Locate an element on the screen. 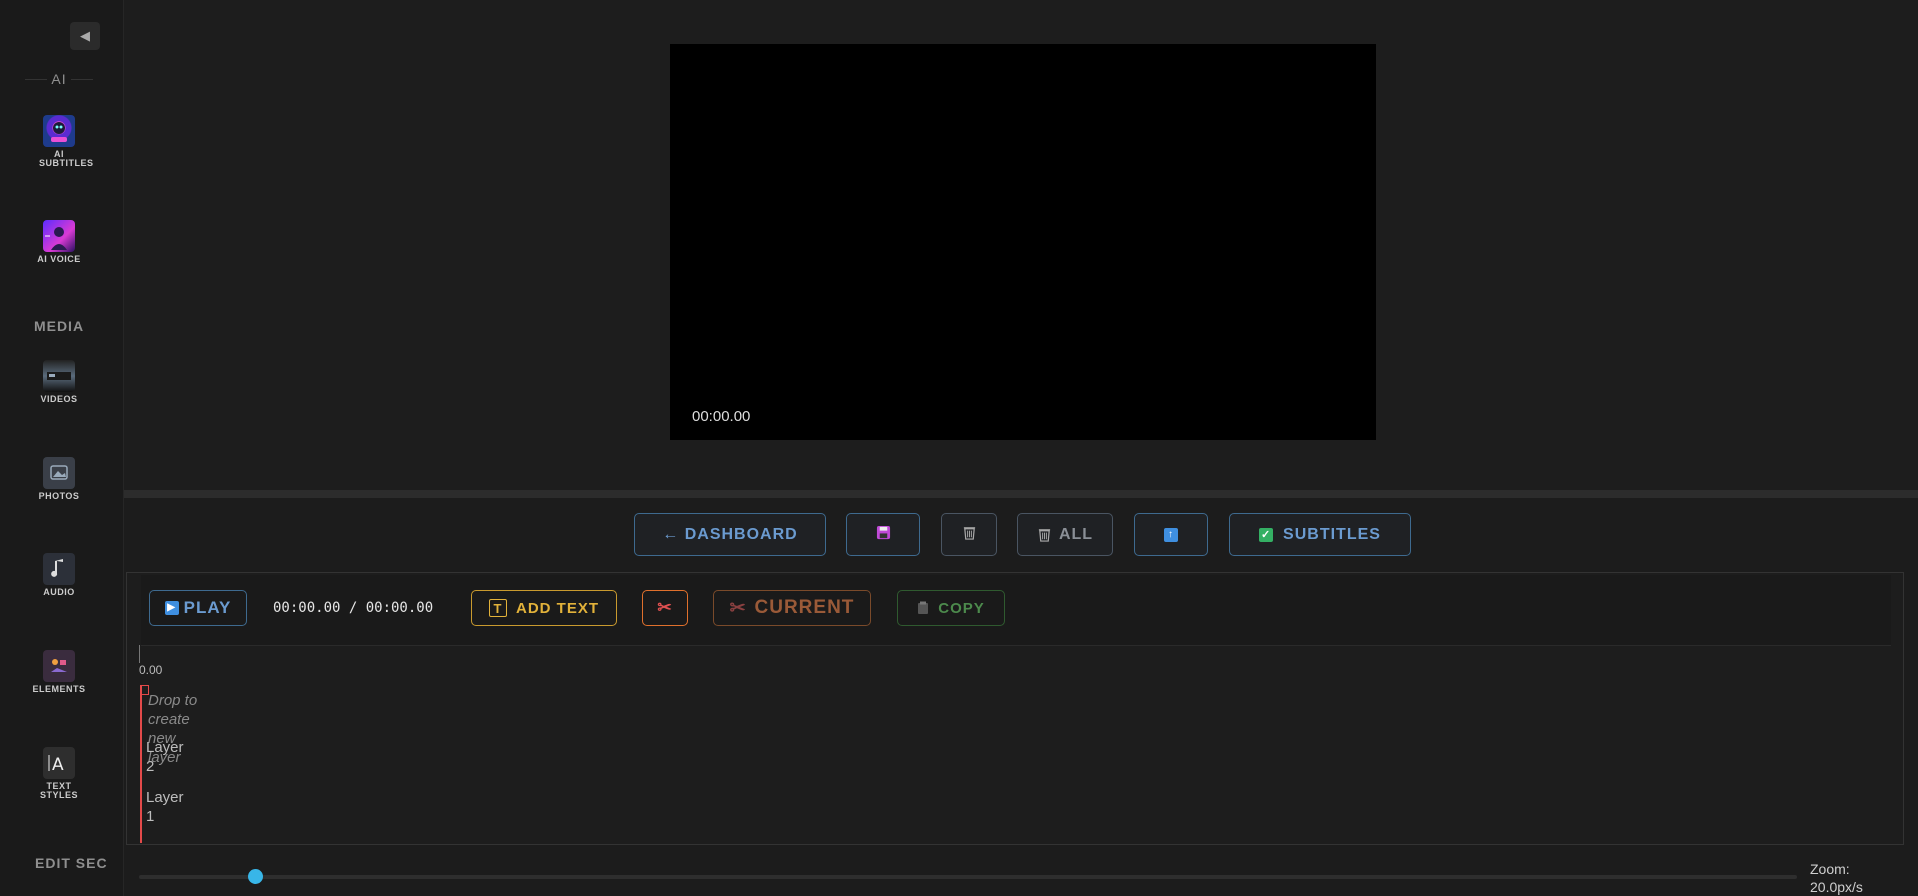  play-button: ▶ PLAY is located at coordinates (198, 608).